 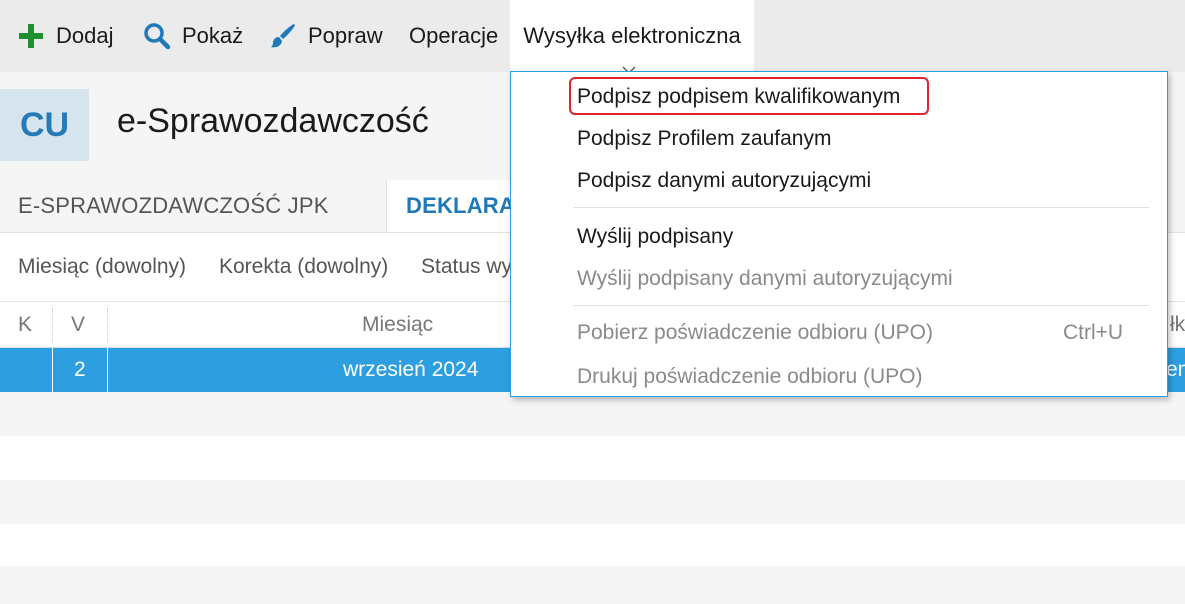 I want to click on search-icon, so click(x=157, y=36).